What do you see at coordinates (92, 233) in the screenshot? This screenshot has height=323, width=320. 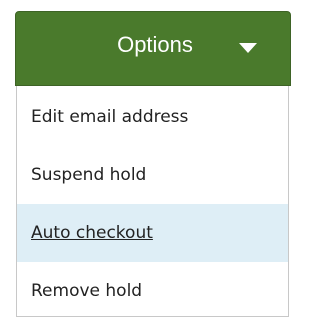 I see `menu-item-label: Auto checkout` at bounding box center [92, 233].